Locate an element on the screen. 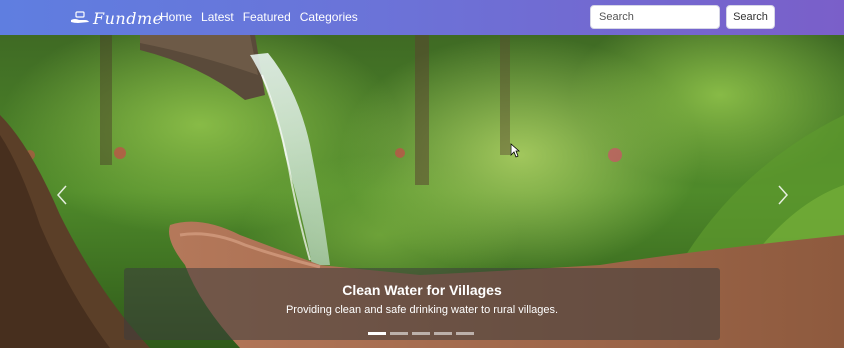 The height and width of the screenshot is (348, 844). mouse-cursor-icon is located at coordinates (515, 150).